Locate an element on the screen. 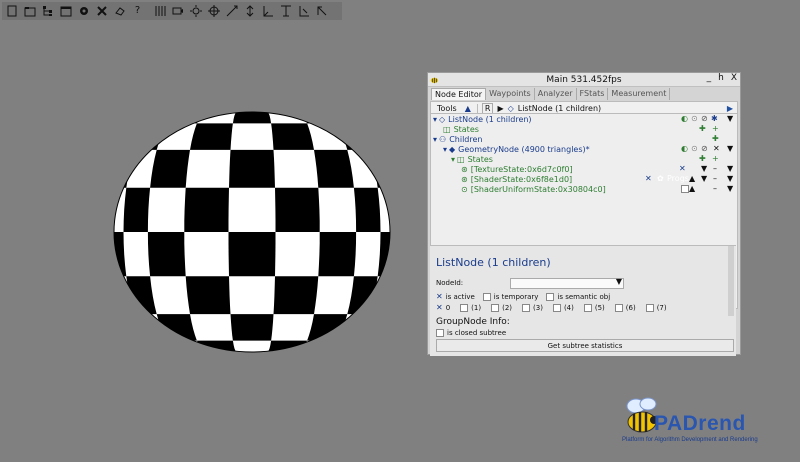 The image size is (800, 462). tree-row: ▾ ◇ ListNode (1 children) ◐ ⊙ ⊘ ✱ ▼ is located at coordinates (584, 119).